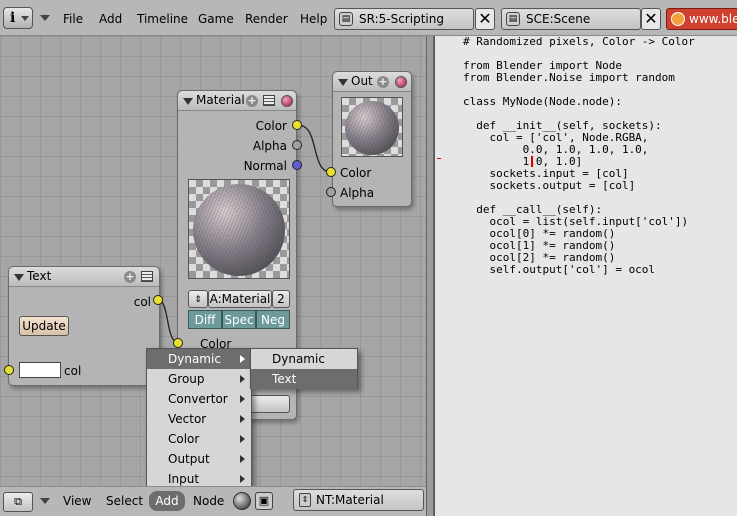  I want to click on code-line: # Randomized pixels, Color -> Color, so click(579, 41).